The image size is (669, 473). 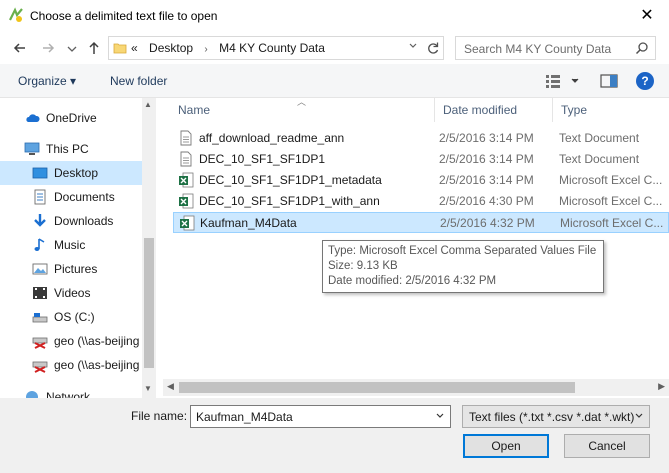 I want to click on window-title: Choose a delimited text file to open, so click(x=124, y=16).